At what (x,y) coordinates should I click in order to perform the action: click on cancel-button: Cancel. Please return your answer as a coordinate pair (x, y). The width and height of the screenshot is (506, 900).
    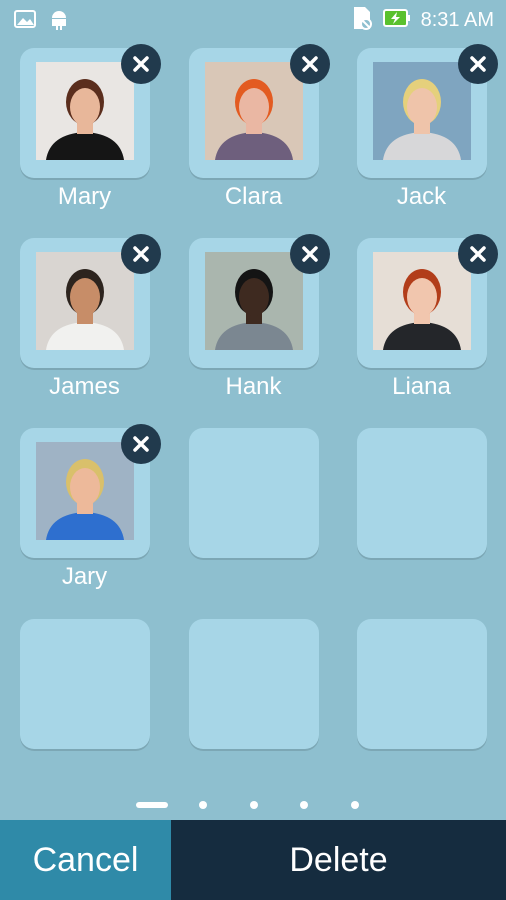
    Looking at the image, I should click on (85, 860).